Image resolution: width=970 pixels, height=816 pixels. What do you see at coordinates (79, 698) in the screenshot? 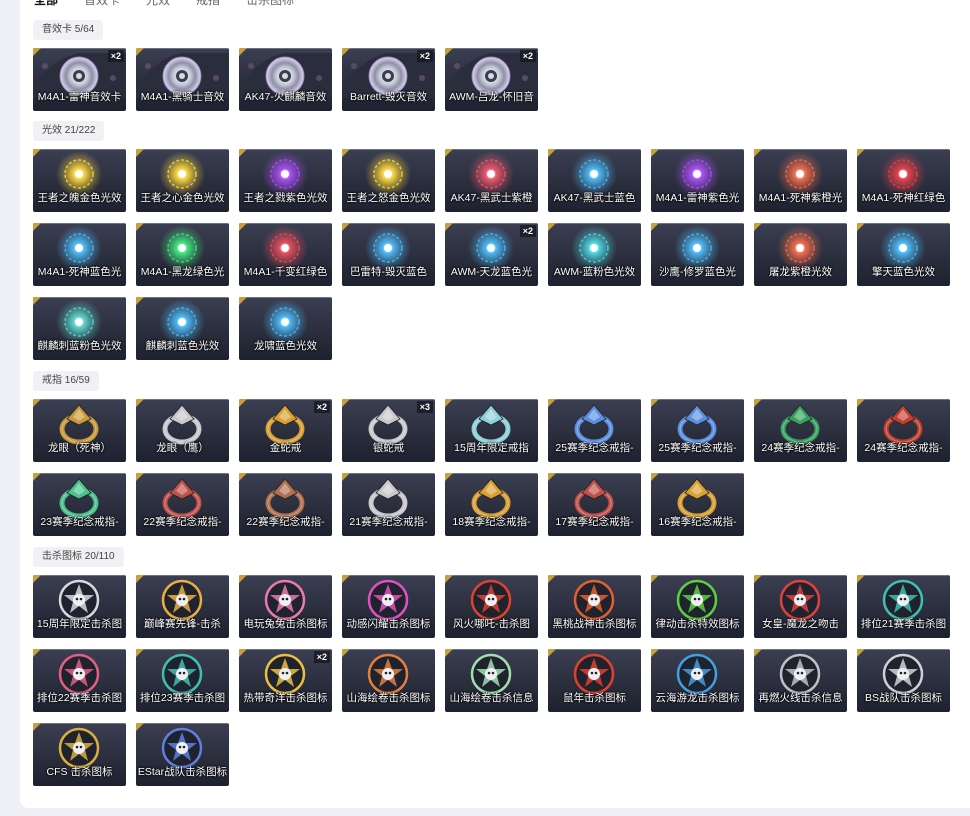
I see `item-name: 排位22赛季击杀图` at bounding box center [79, 698].